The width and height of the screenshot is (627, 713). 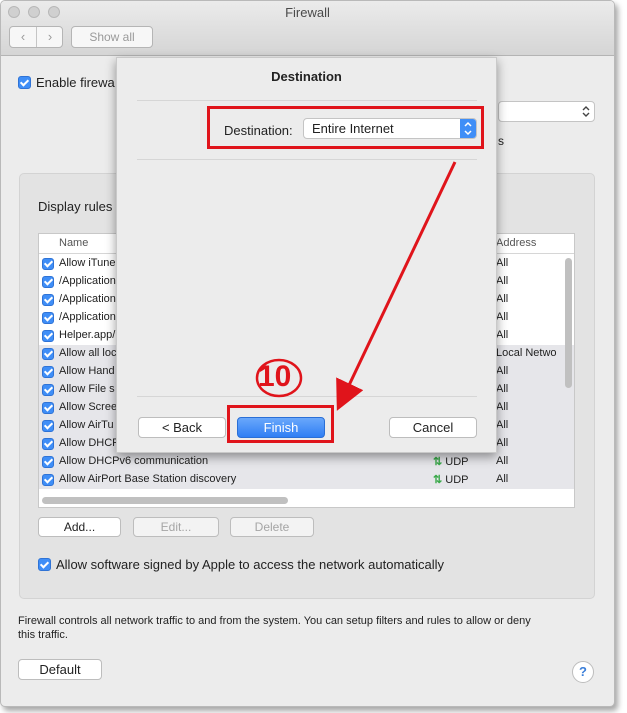 I want to click on step-number: 10, so click(x=275, y=376).